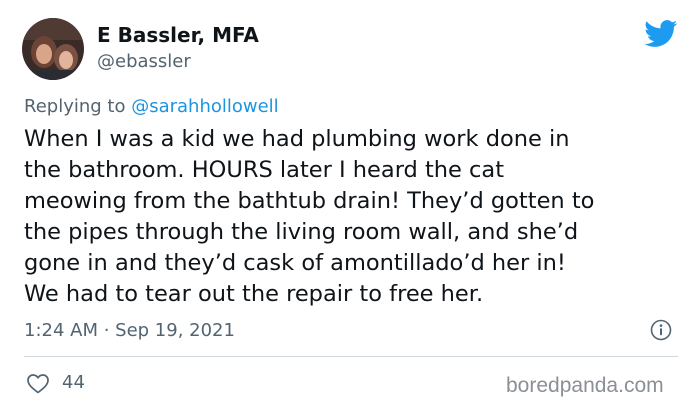 The height and width of the screenshot is (410, 700). What do you see at coordinates (178, 35) in the screenshot?
I see `author-display-name: E Bassler, MFA` at bounding box center [178, 35].